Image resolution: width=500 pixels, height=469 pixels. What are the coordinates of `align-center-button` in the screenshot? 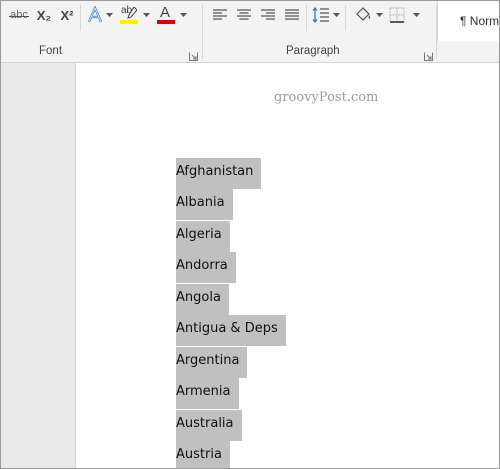 It's located at (244, 15).